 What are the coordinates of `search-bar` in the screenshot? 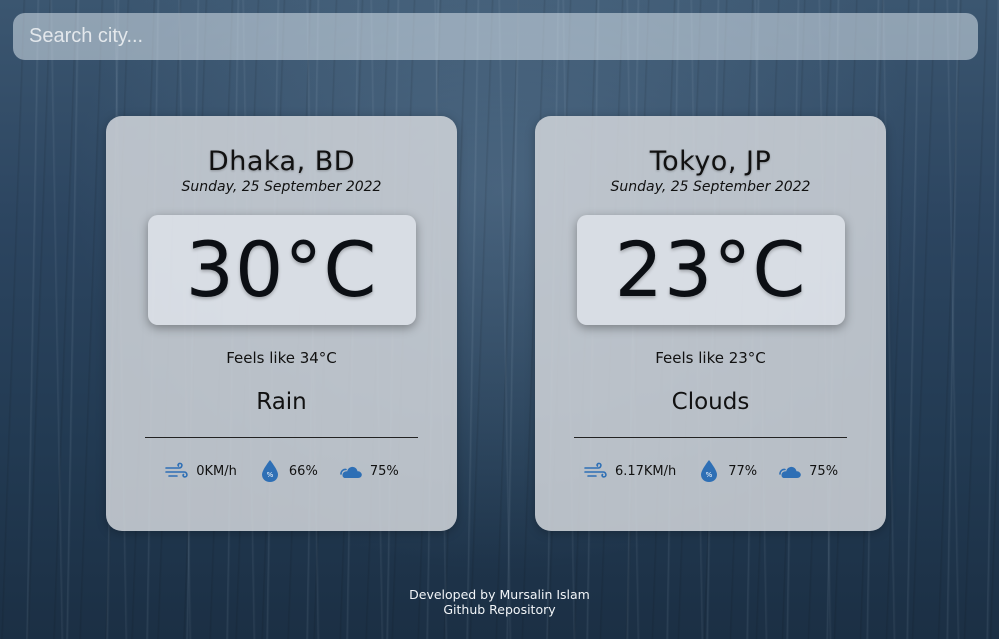 It's located at (495, 36).